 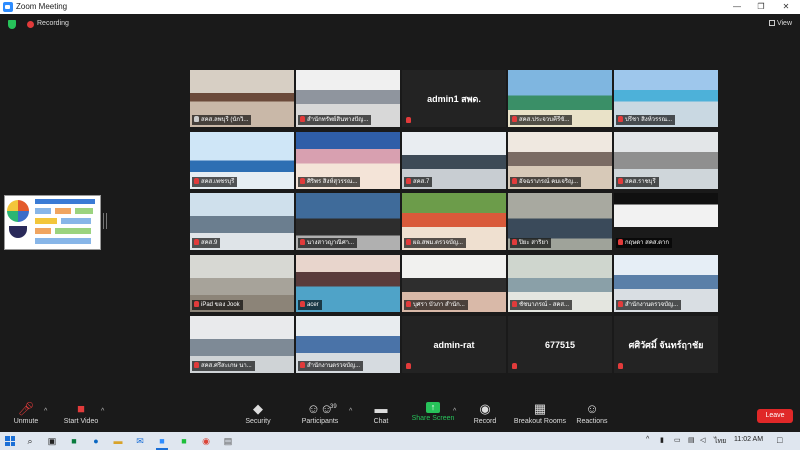 I want to click on breakout-rooms-button: ▦ Breakout Rooms, so click(x=540, y=414).